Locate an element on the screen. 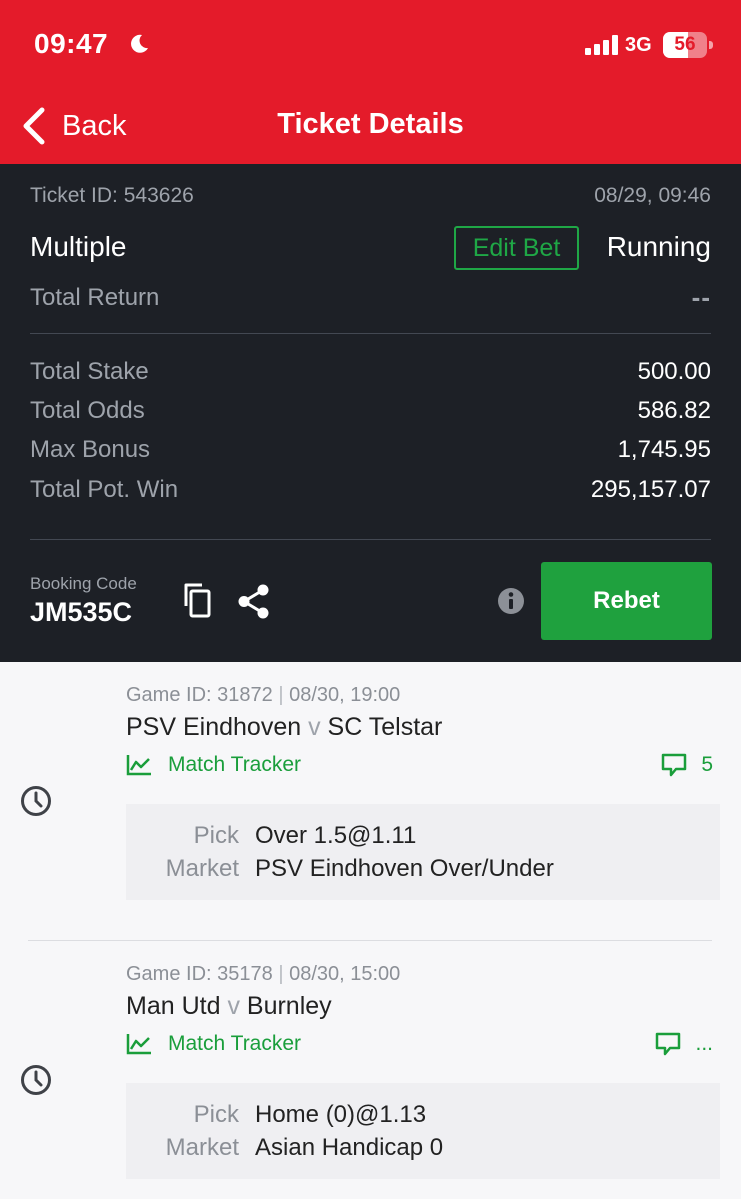 The height and width of the screenshot is (1199, 741). game-id: Game ID: 35178 is located at coordinates (199, 974).